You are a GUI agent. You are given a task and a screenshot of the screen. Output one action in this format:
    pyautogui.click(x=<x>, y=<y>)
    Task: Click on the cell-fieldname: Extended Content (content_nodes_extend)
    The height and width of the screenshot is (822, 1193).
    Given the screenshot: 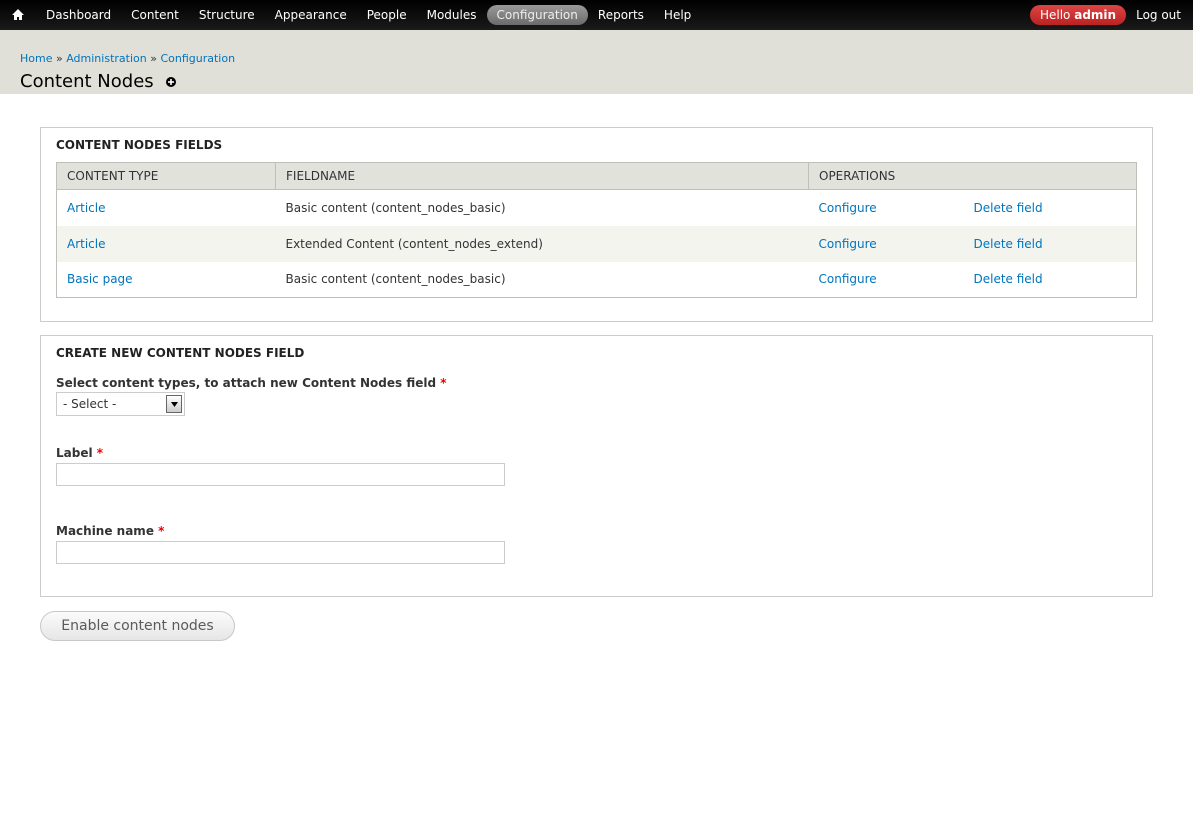 What is the action you would take?
    pyautogui.click(x=542, y=243)
    